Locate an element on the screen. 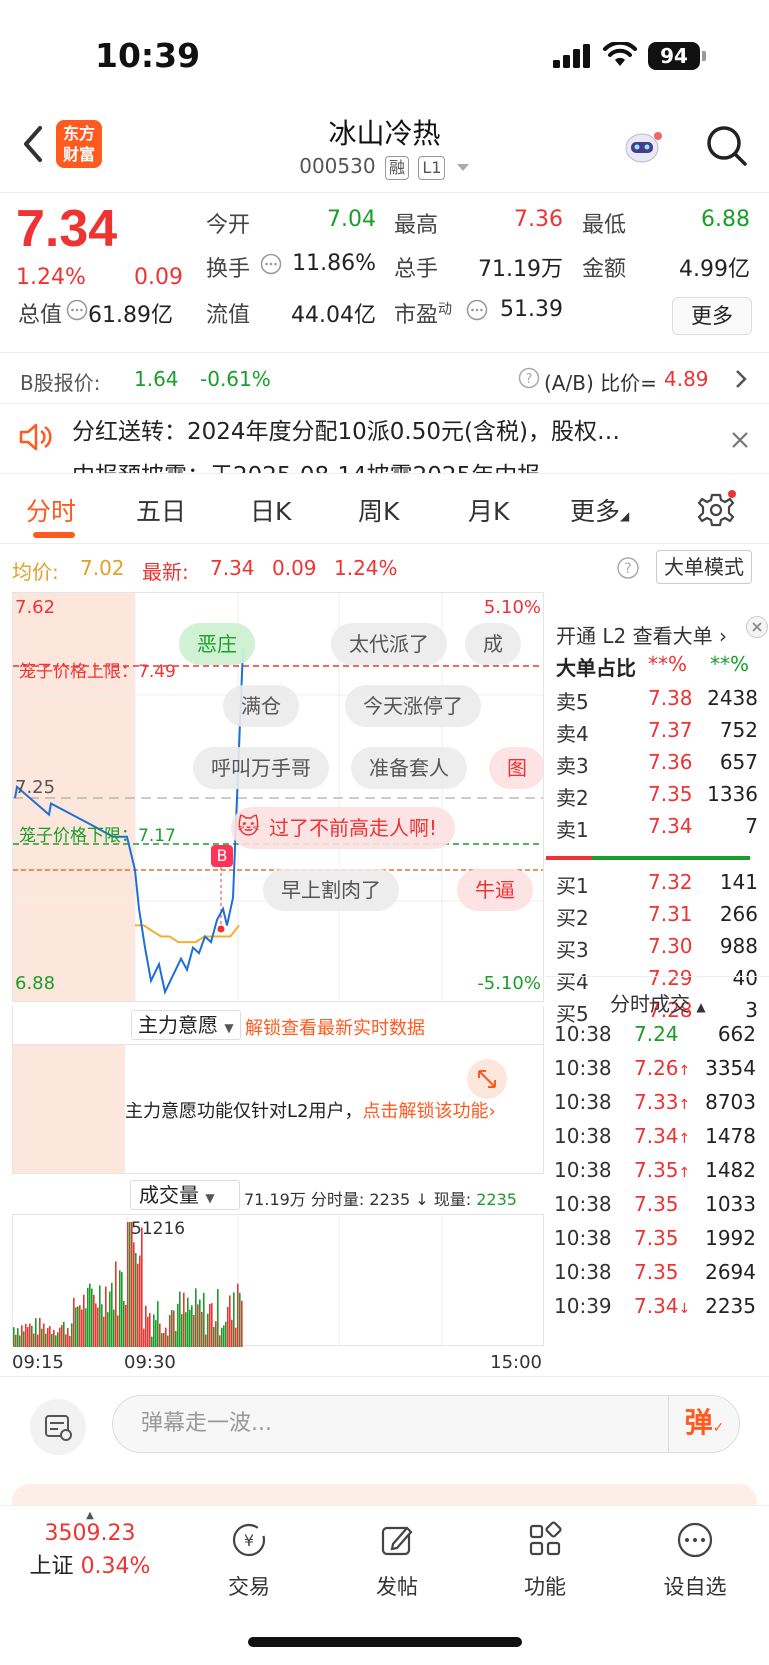 This screenshot has height=1665, width=769. danmu-bubble: 牛逼 is located at coordinates (495, 890).